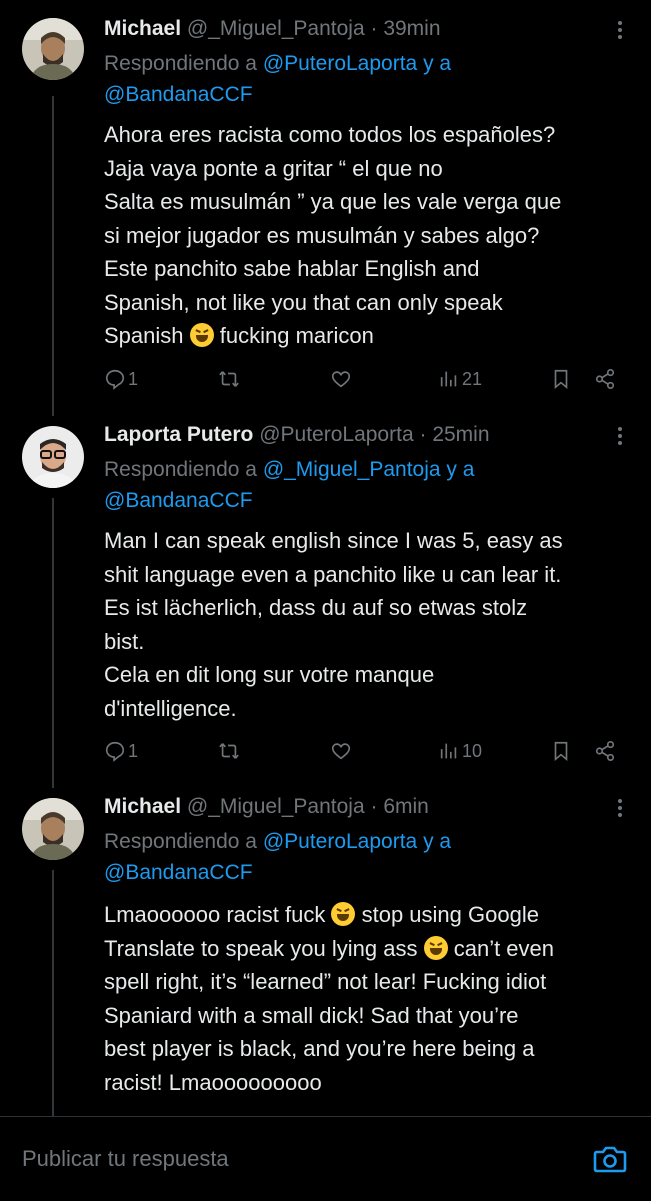 This screenshot has height=1201, width=651. What do you see at coordinates (448, 379) in the screenshot?
I see `analytics-icon` at bounding box center [448, 379].